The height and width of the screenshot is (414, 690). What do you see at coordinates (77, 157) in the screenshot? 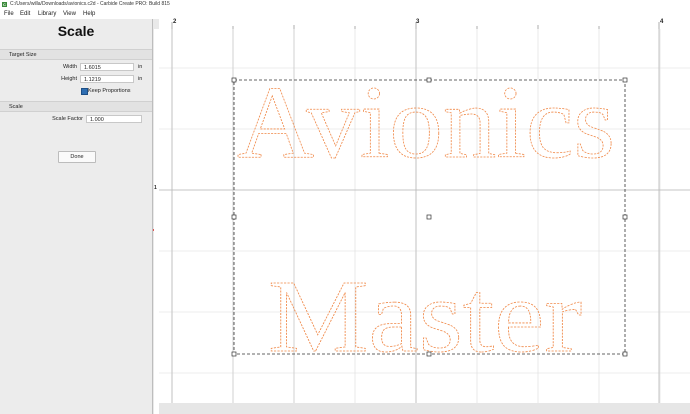
I see `done-button: Done` at bounding box center [77, 157].